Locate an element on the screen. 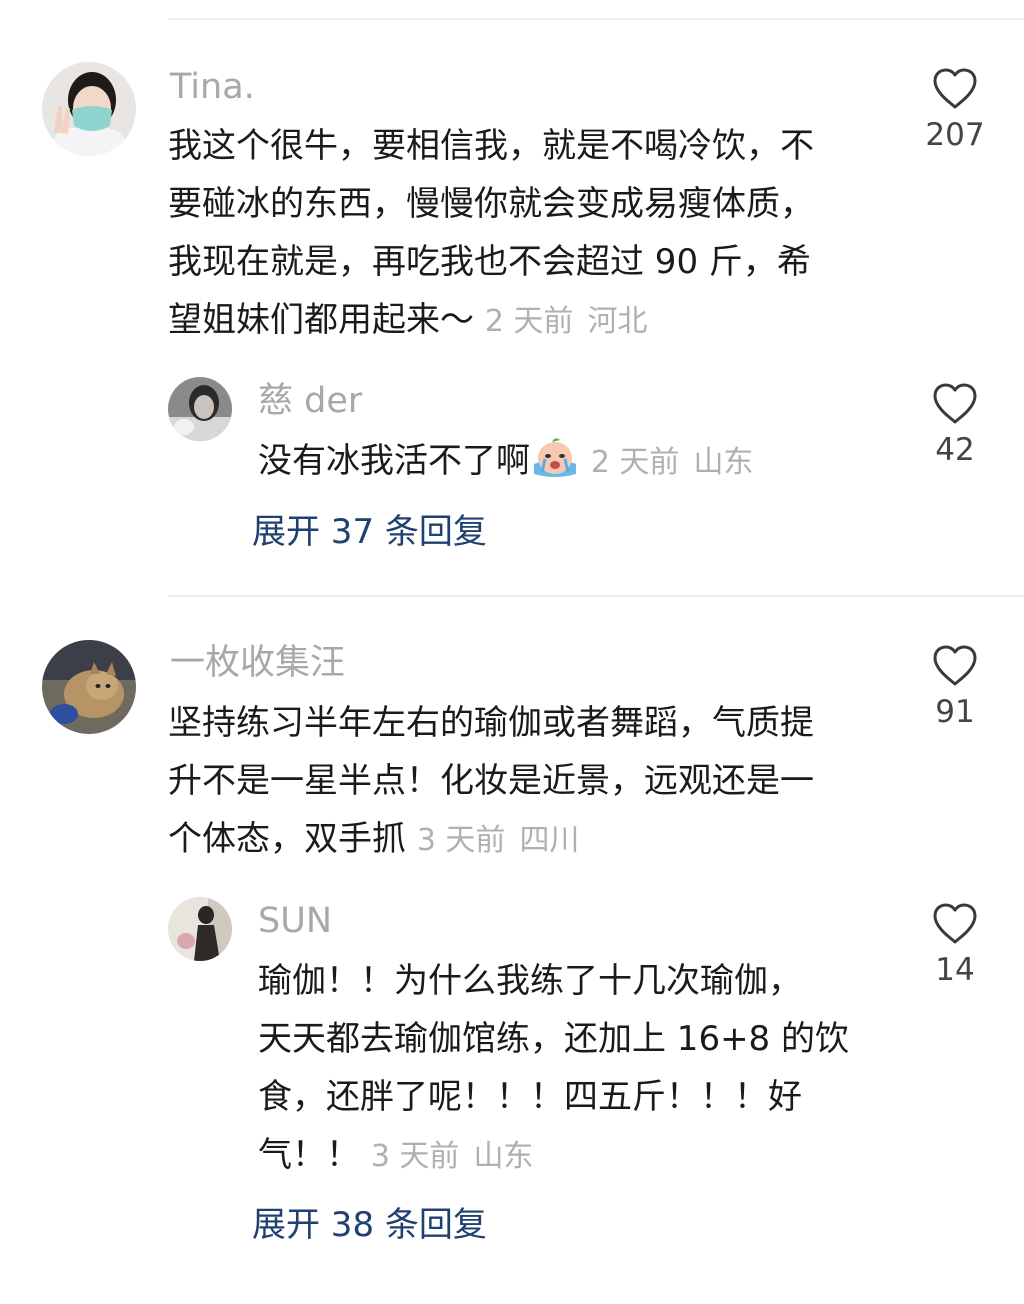 The image size is (1024, 1304). like-button: 207 is located at coordinates (955, 109).